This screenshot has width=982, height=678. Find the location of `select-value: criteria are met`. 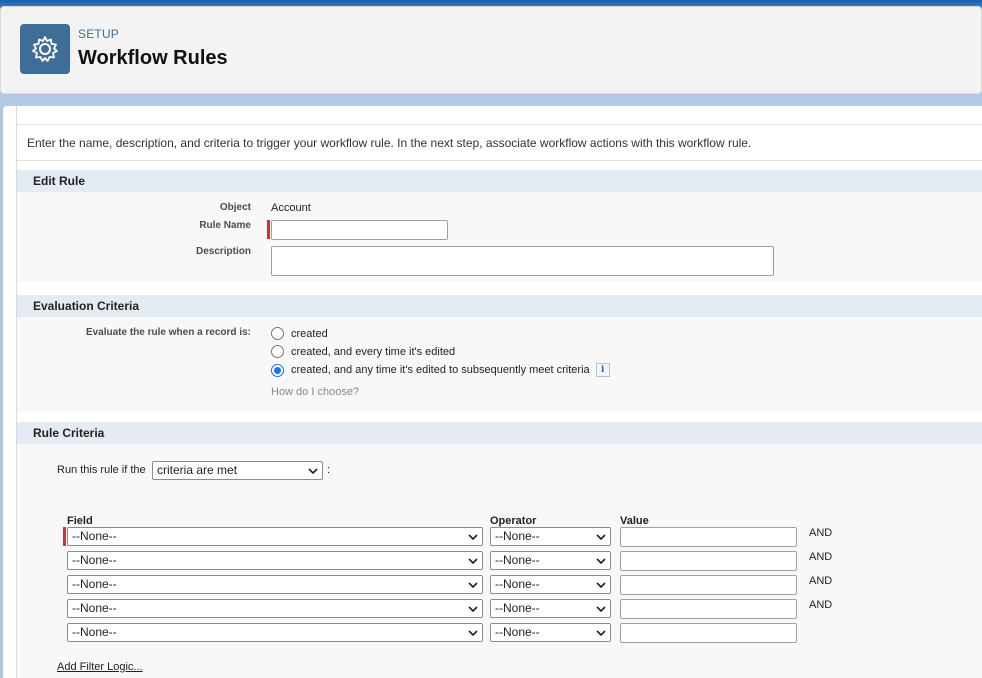

select-value: criteria are met is located at coordinates (197, 470).